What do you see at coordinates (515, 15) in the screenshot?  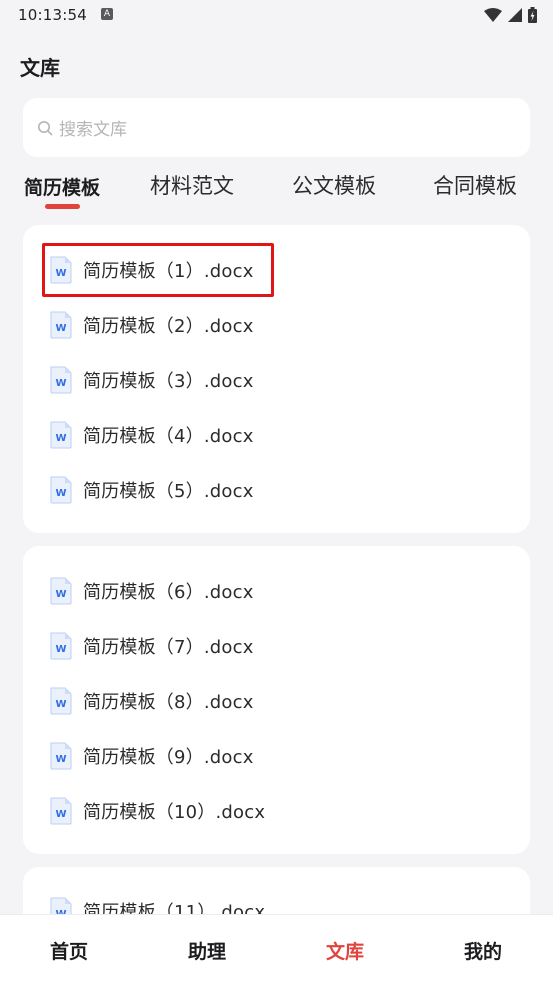 I see `signal-icon` at bounding box center [515, 15].